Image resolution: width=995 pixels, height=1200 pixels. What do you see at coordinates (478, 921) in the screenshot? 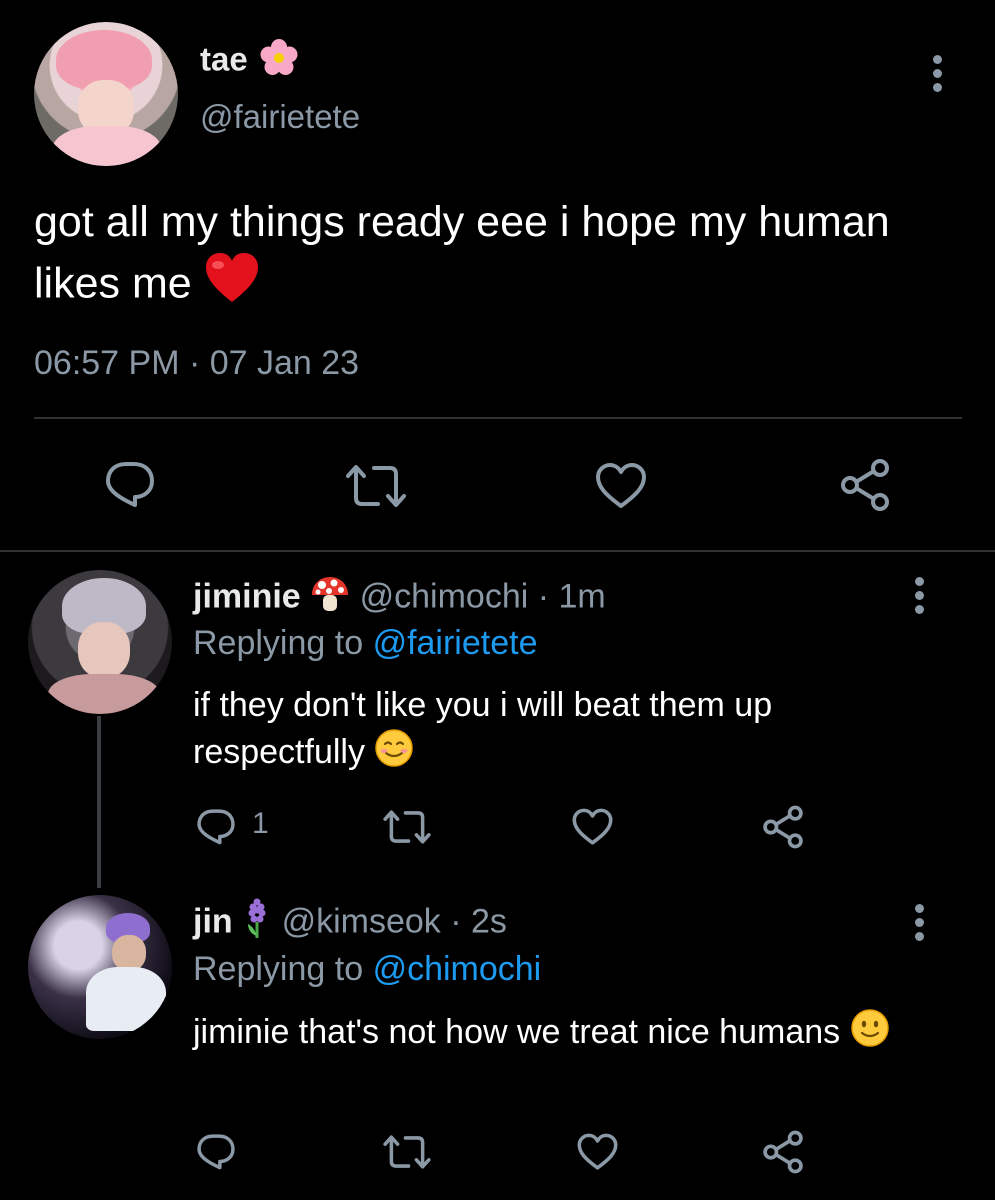
I see `reply-time: · 2s` at bounding box center [478, 921].